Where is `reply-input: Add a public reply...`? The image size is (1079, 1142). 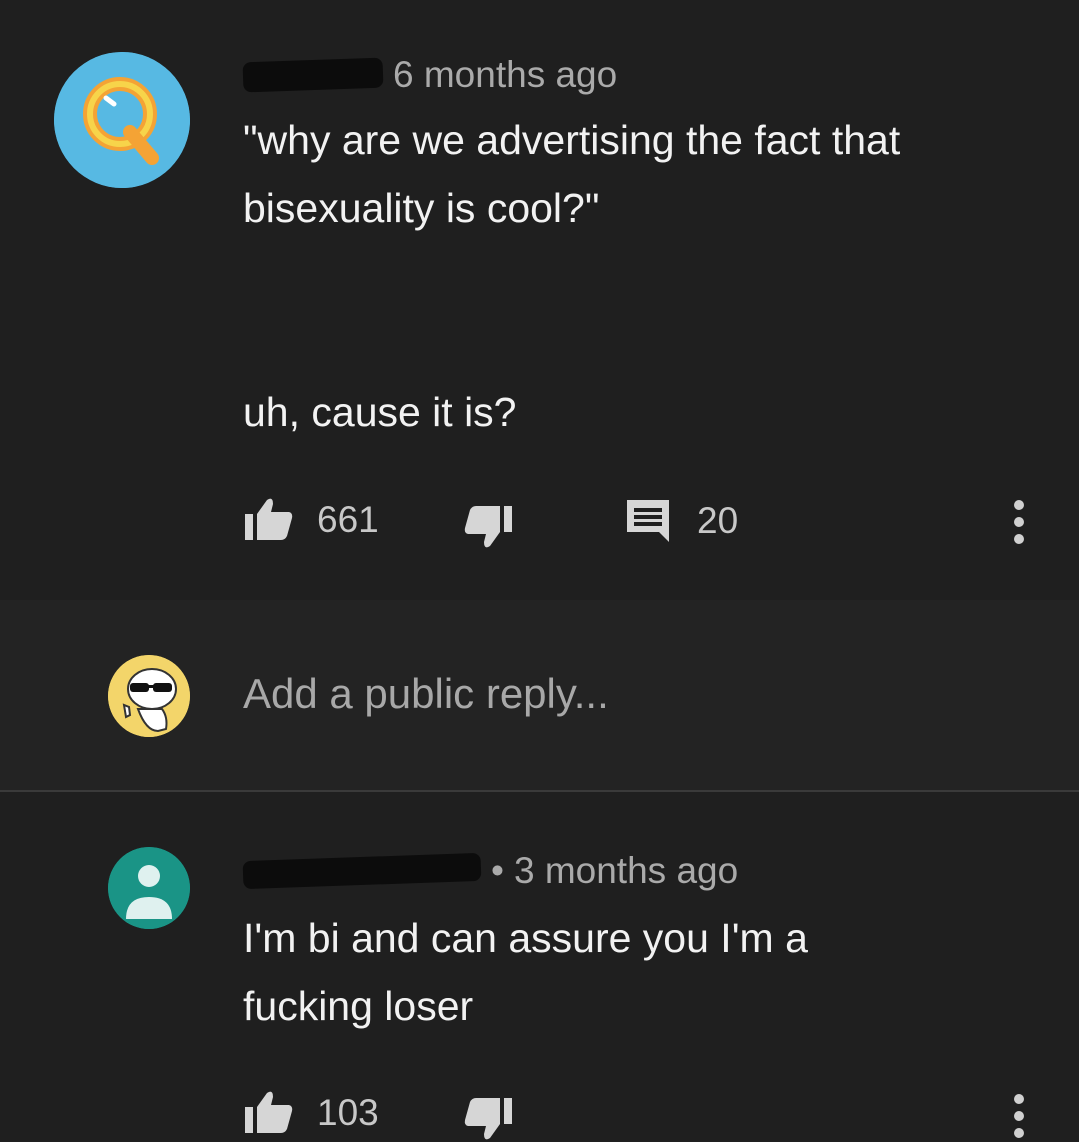
reply-input: Add a public reply... is located at coordinates (426, 694).